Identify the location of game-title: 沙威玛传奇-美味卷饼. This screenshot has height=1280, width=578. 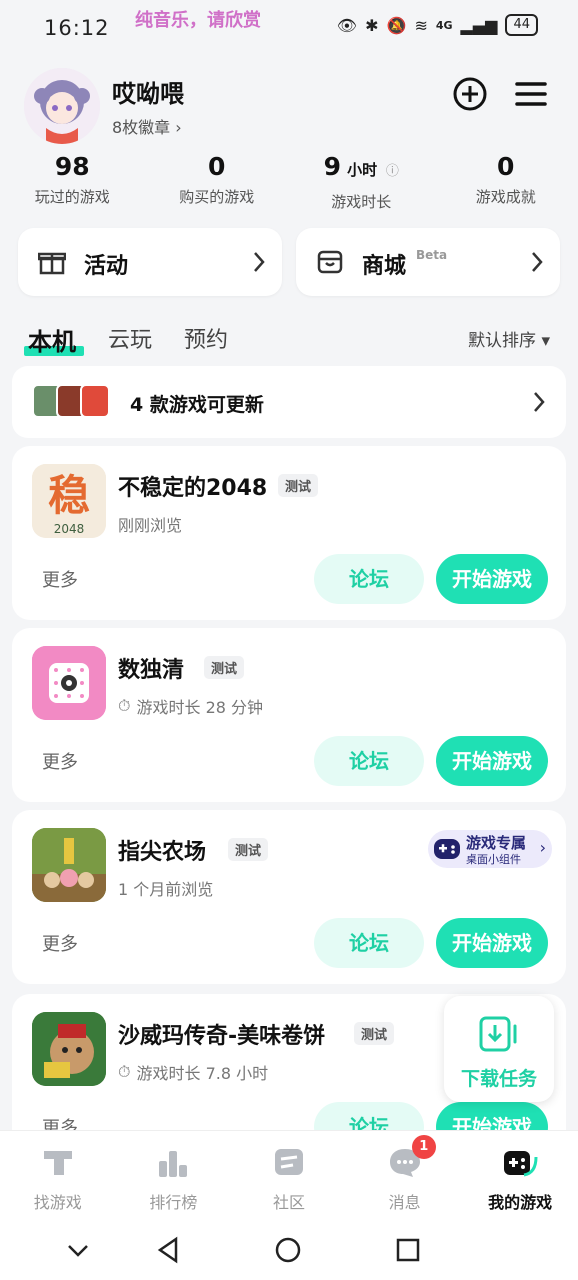
(222, 1036).